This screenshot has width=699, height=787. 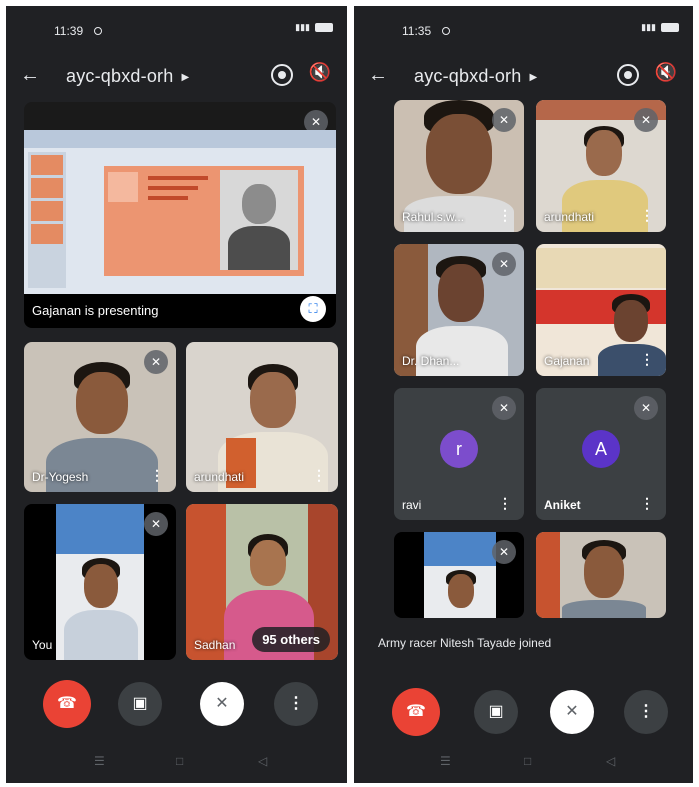 I want to click on participant-name: You, so click(x=42, y=645).